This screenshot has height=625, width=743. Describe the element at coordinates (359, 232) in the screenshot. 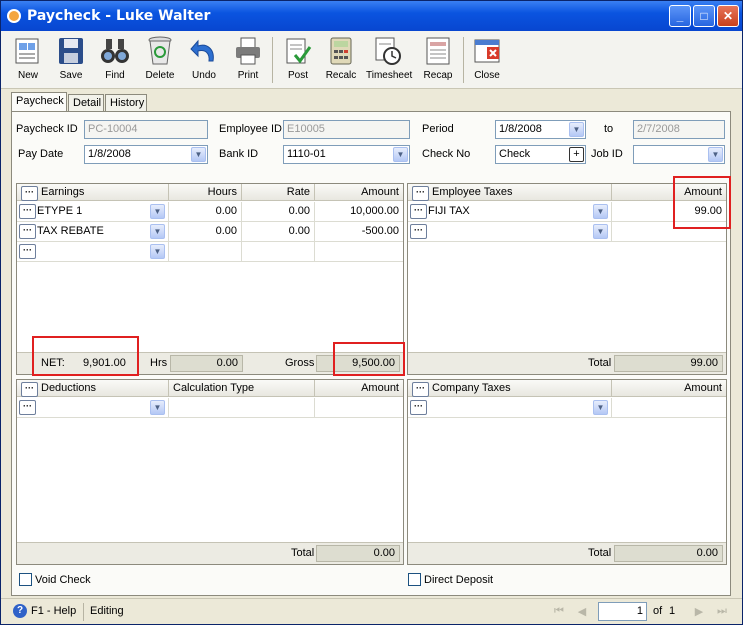

I see `amount-cell: -500.00` at that location.